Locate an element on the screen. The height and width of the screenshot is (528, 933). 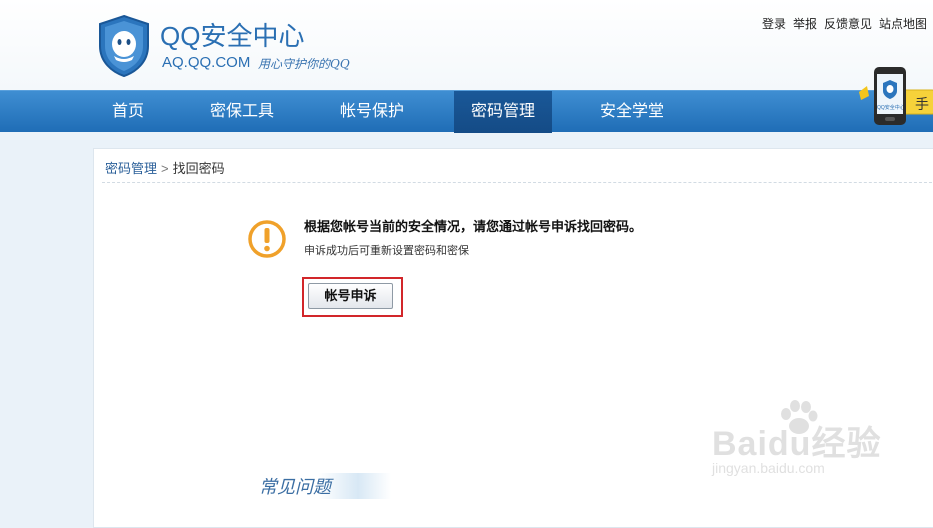
login-link: 登录 is located at coordinates (774, 24).